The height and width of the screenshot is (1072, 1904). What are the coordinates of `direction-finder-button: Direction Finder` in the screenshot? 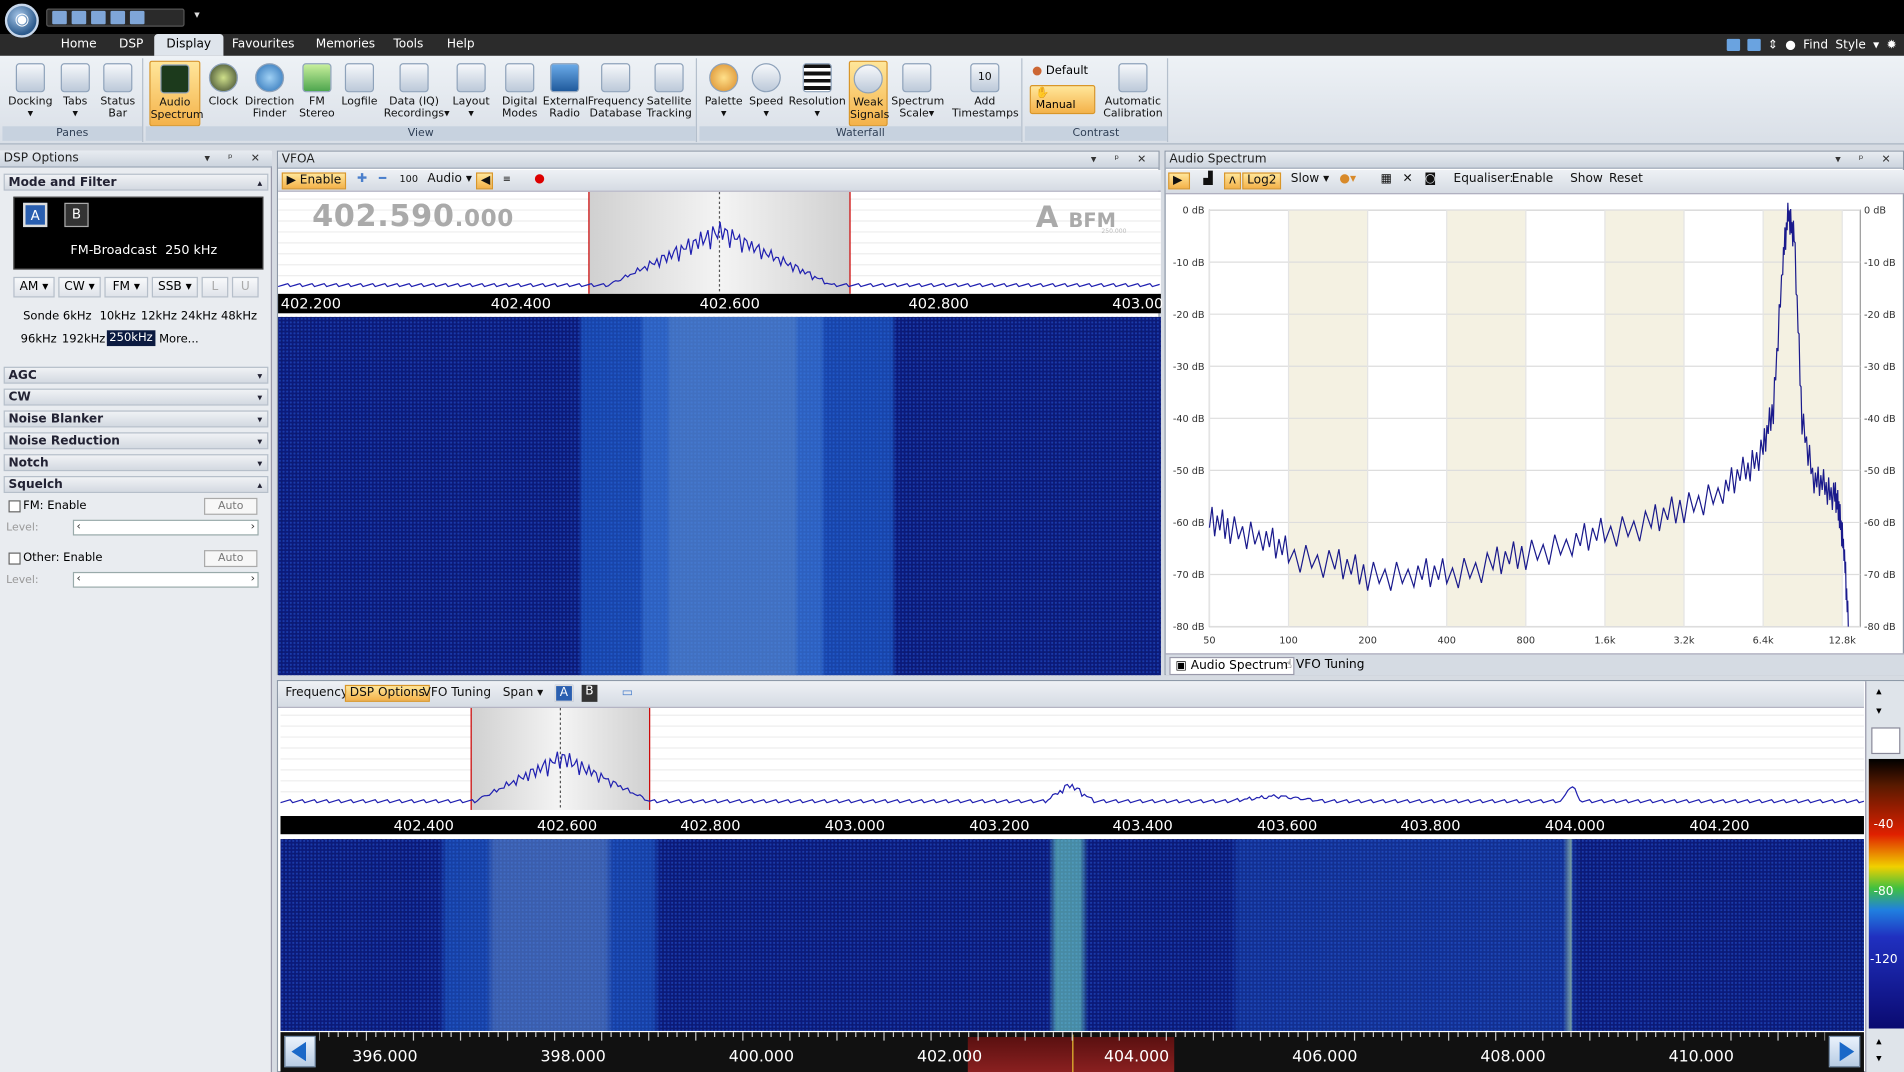 It's located at (269, 90).